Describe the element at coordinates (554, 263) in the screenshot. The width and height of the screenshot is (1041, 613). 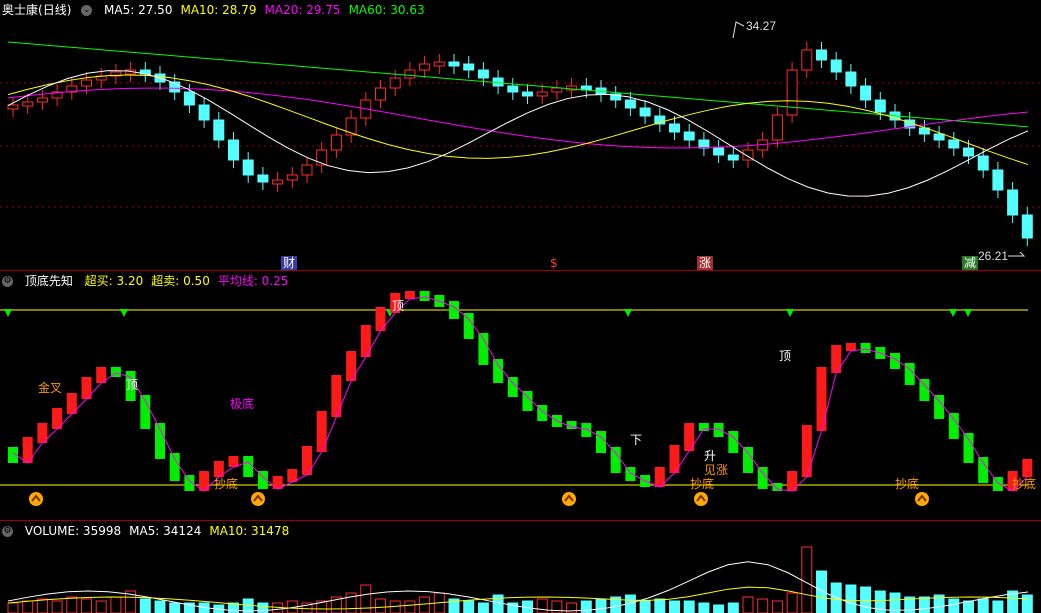
I see `event-tag-1: $` at that location.